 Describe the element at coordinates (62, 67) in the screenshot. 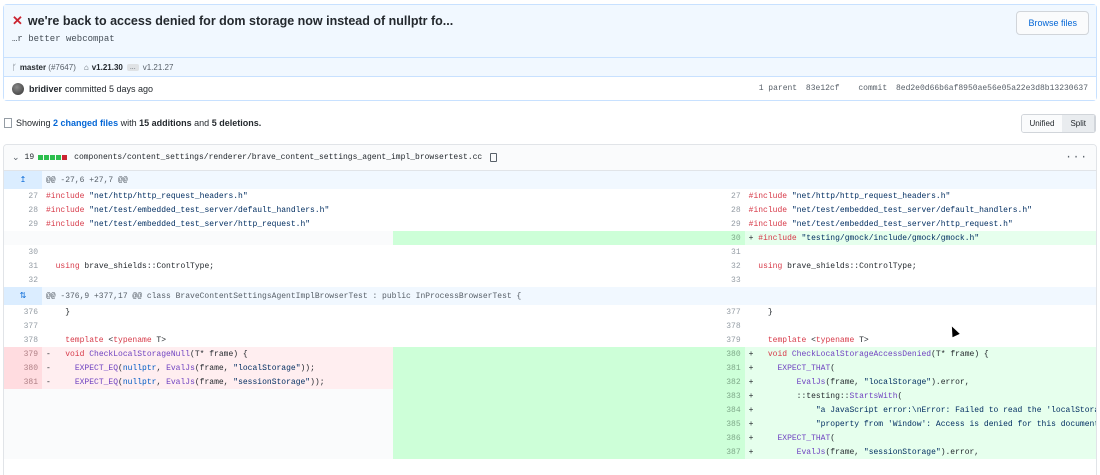

I see `pr-number: (#7647)` at that location.